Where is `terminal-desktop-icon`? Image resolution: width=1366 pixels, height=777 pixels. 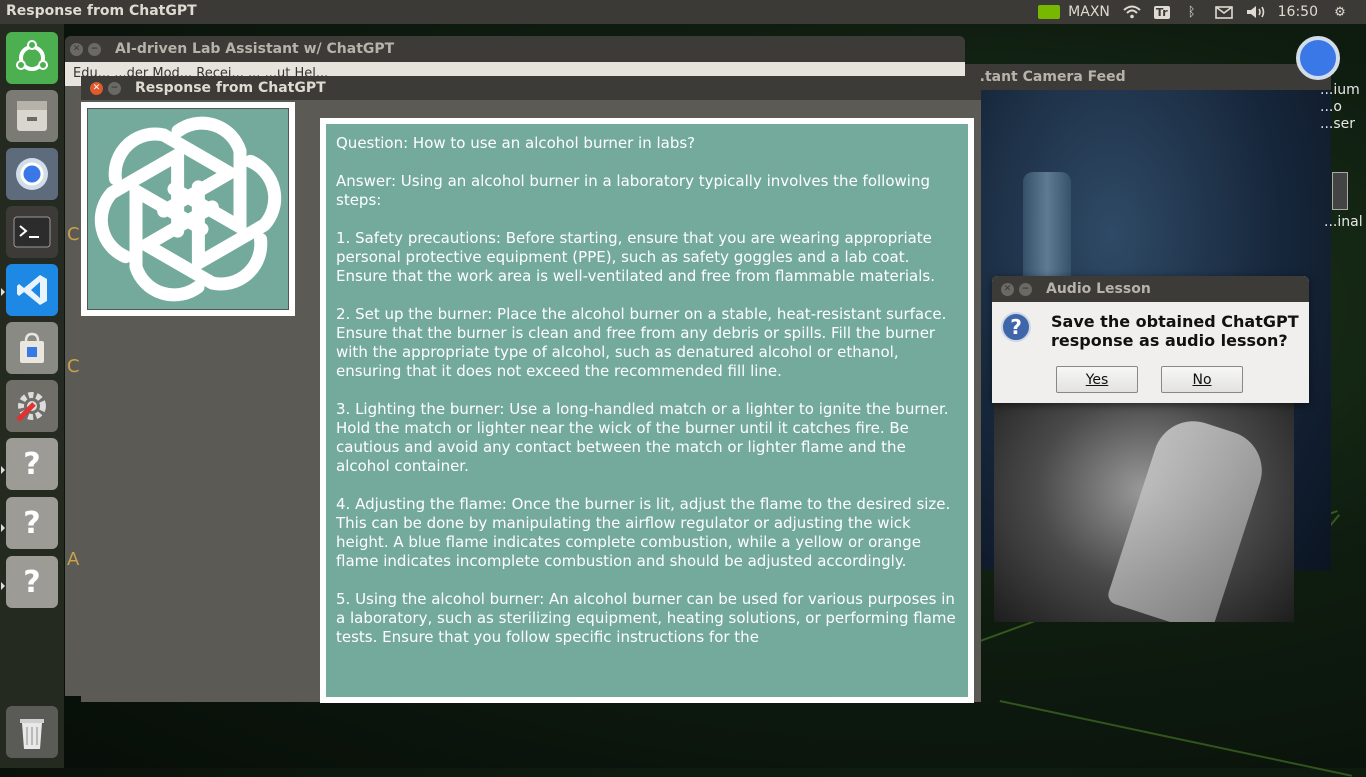 terminal-desktop-icon is located at coordinates (1340, 191).